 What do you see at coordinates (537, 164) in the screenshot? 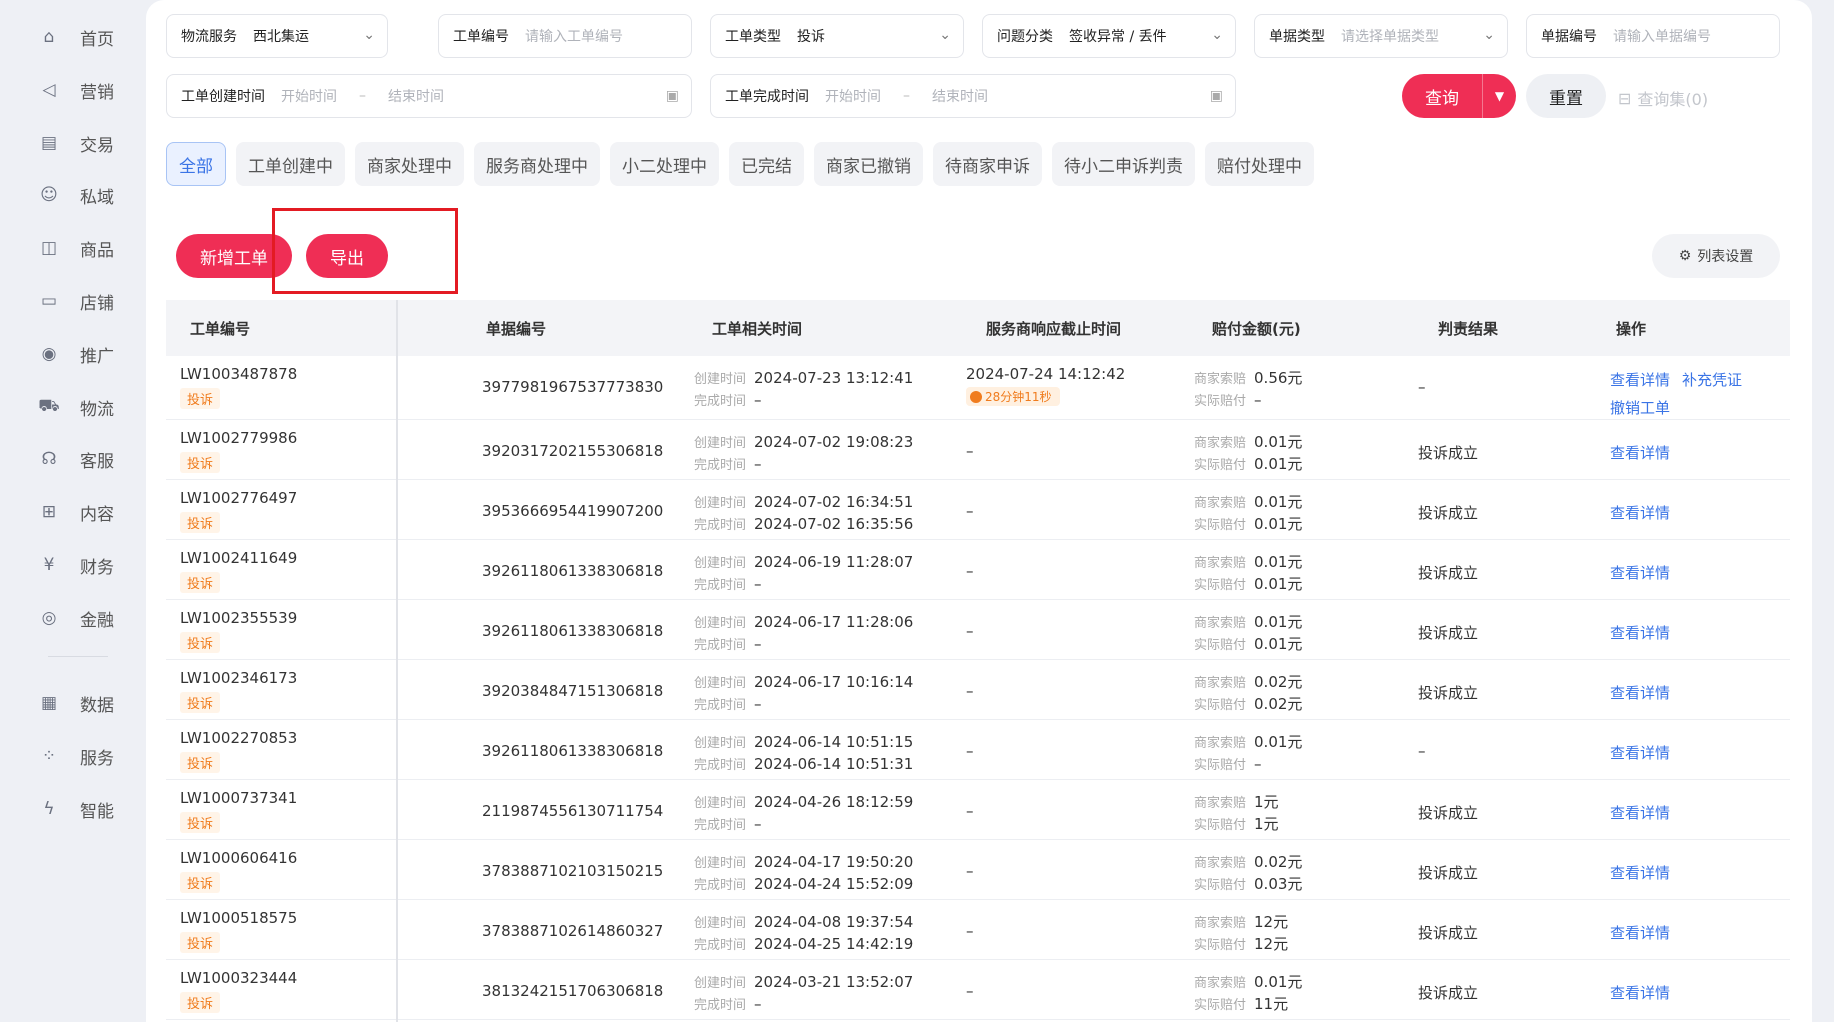
I see `tab-3: 服务商处理中` at bounding box center [537, 164].